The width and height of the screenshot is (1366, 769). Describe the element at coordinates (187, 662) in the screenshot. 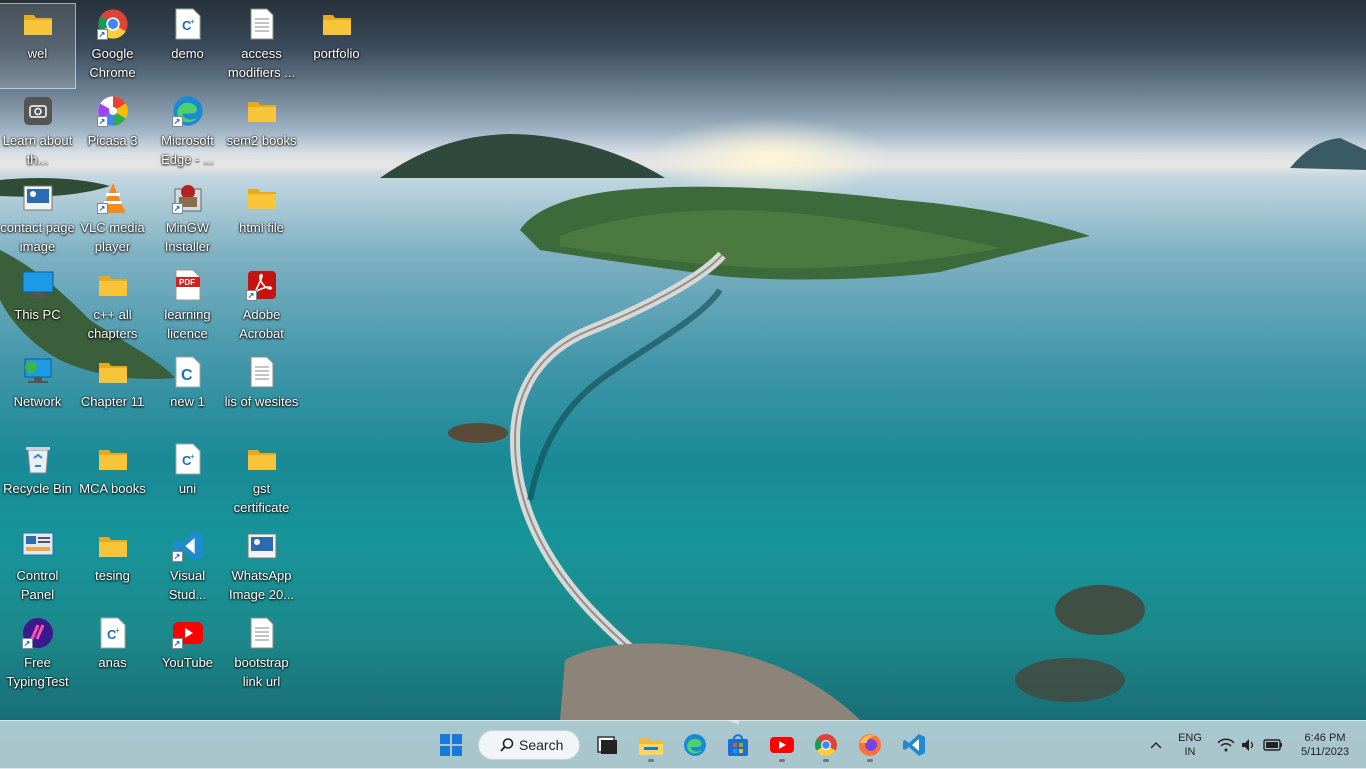

I see `desktop-icon-label: YouTube` at that location.